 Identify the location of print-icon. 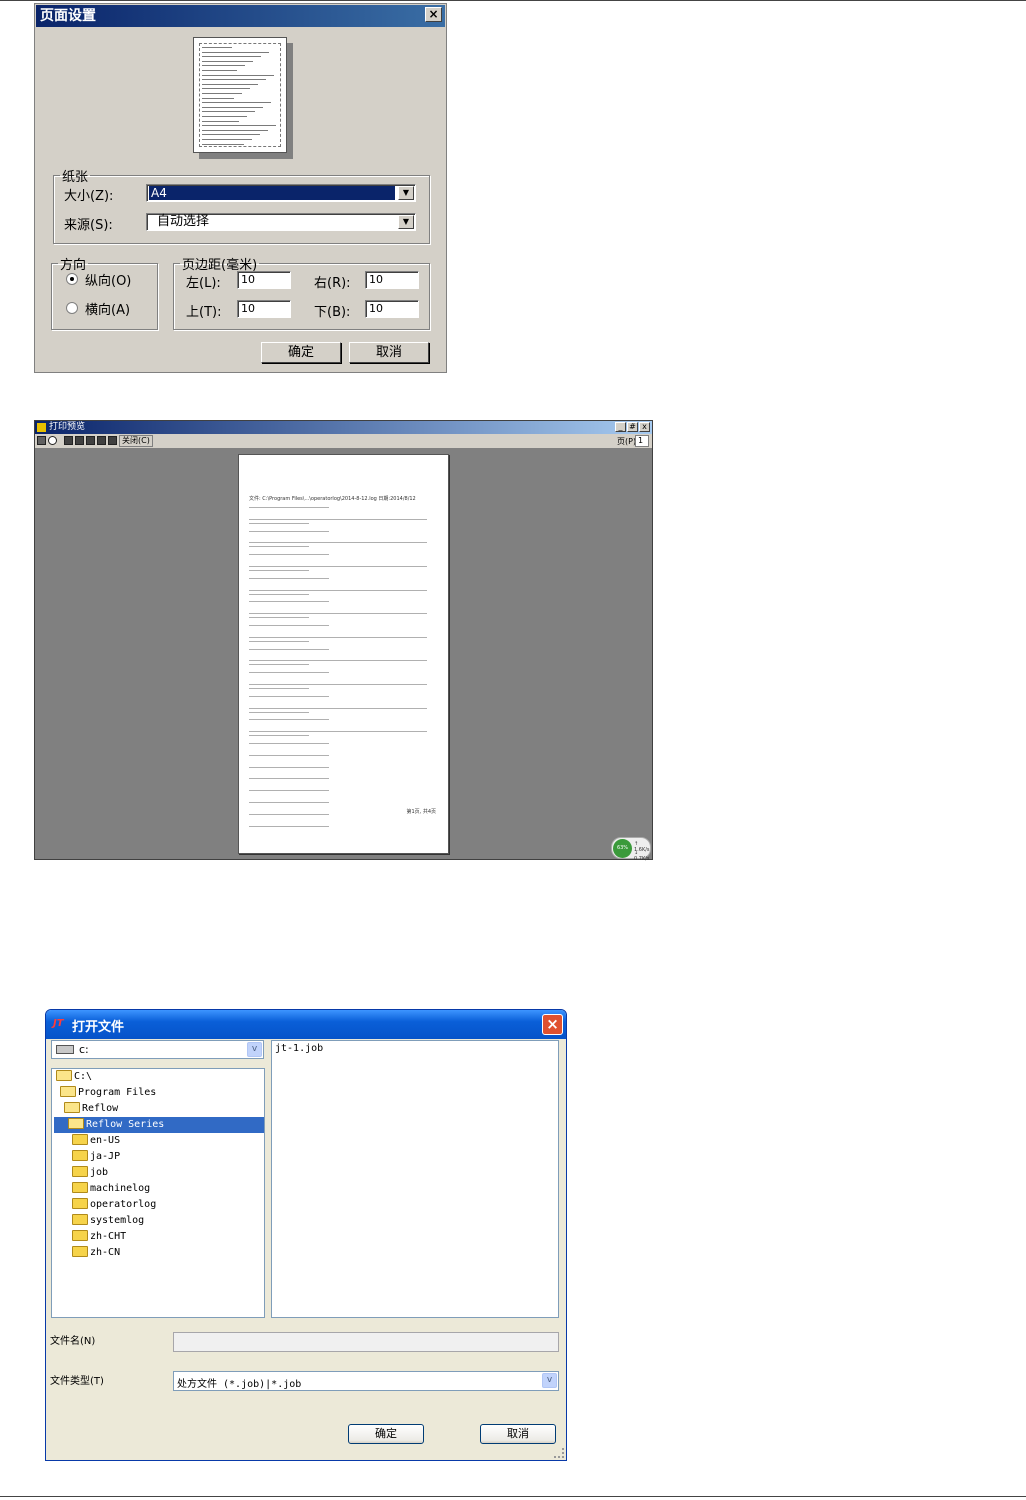
(41, 440).